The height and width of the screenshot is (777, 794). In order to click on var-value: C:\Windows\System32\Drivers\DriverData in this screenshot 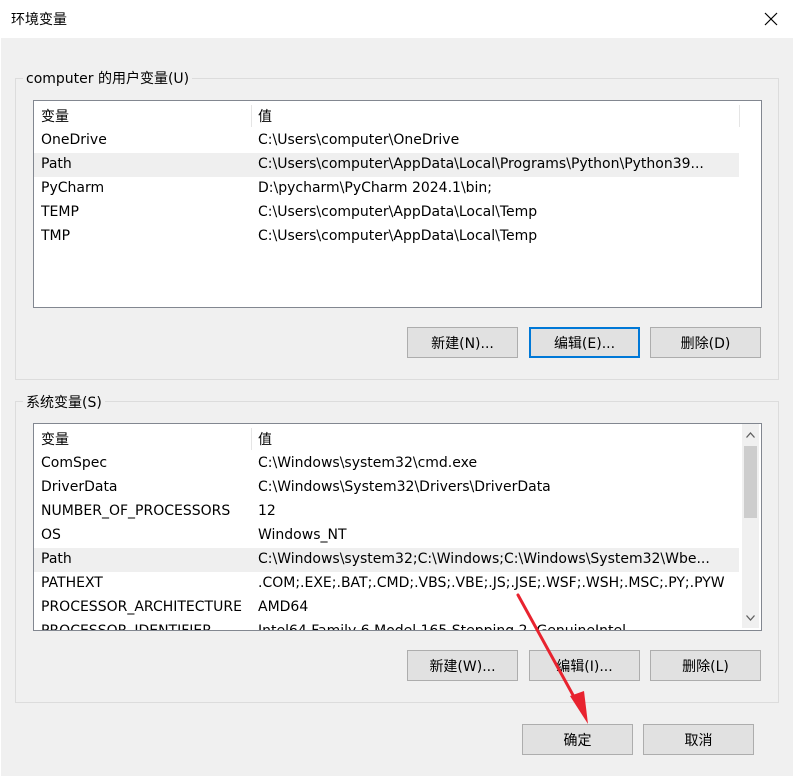, I will do `click(404, 487)`.